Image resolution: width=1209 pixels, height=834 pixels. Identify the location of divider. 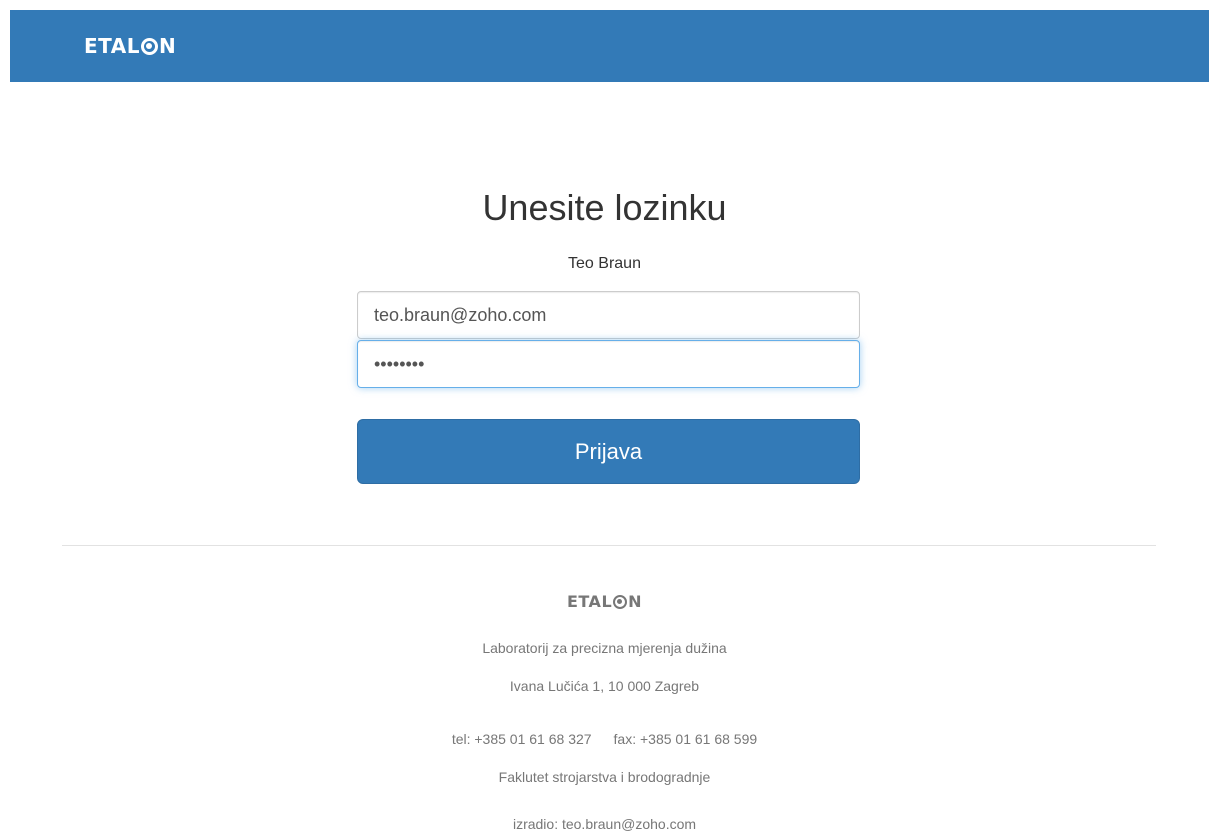
(609, 545).